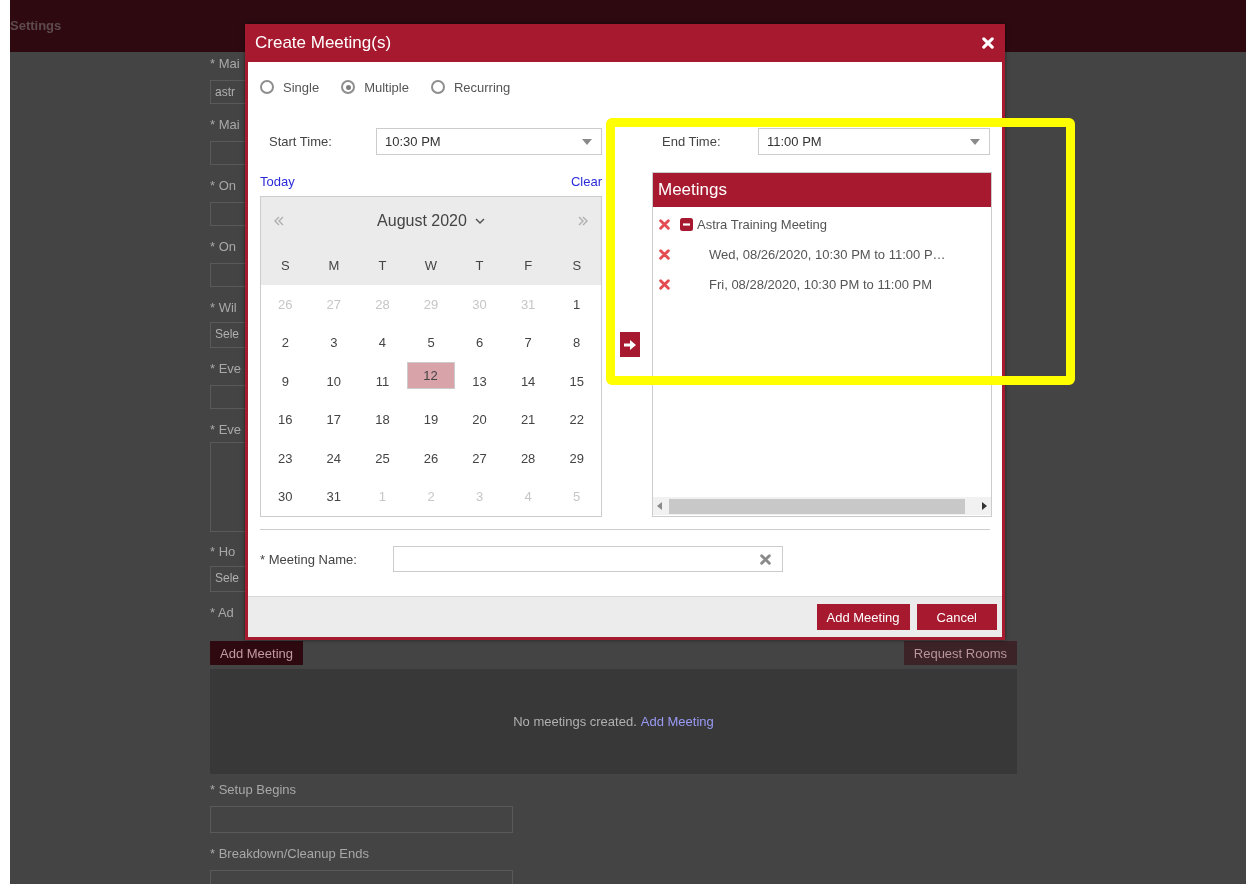 This screenshot has height=884, width=1246. What do you see at coordinates (431, 265) in the screenshot?
I see `weekday-label: W` at bounding box center [431, 265].